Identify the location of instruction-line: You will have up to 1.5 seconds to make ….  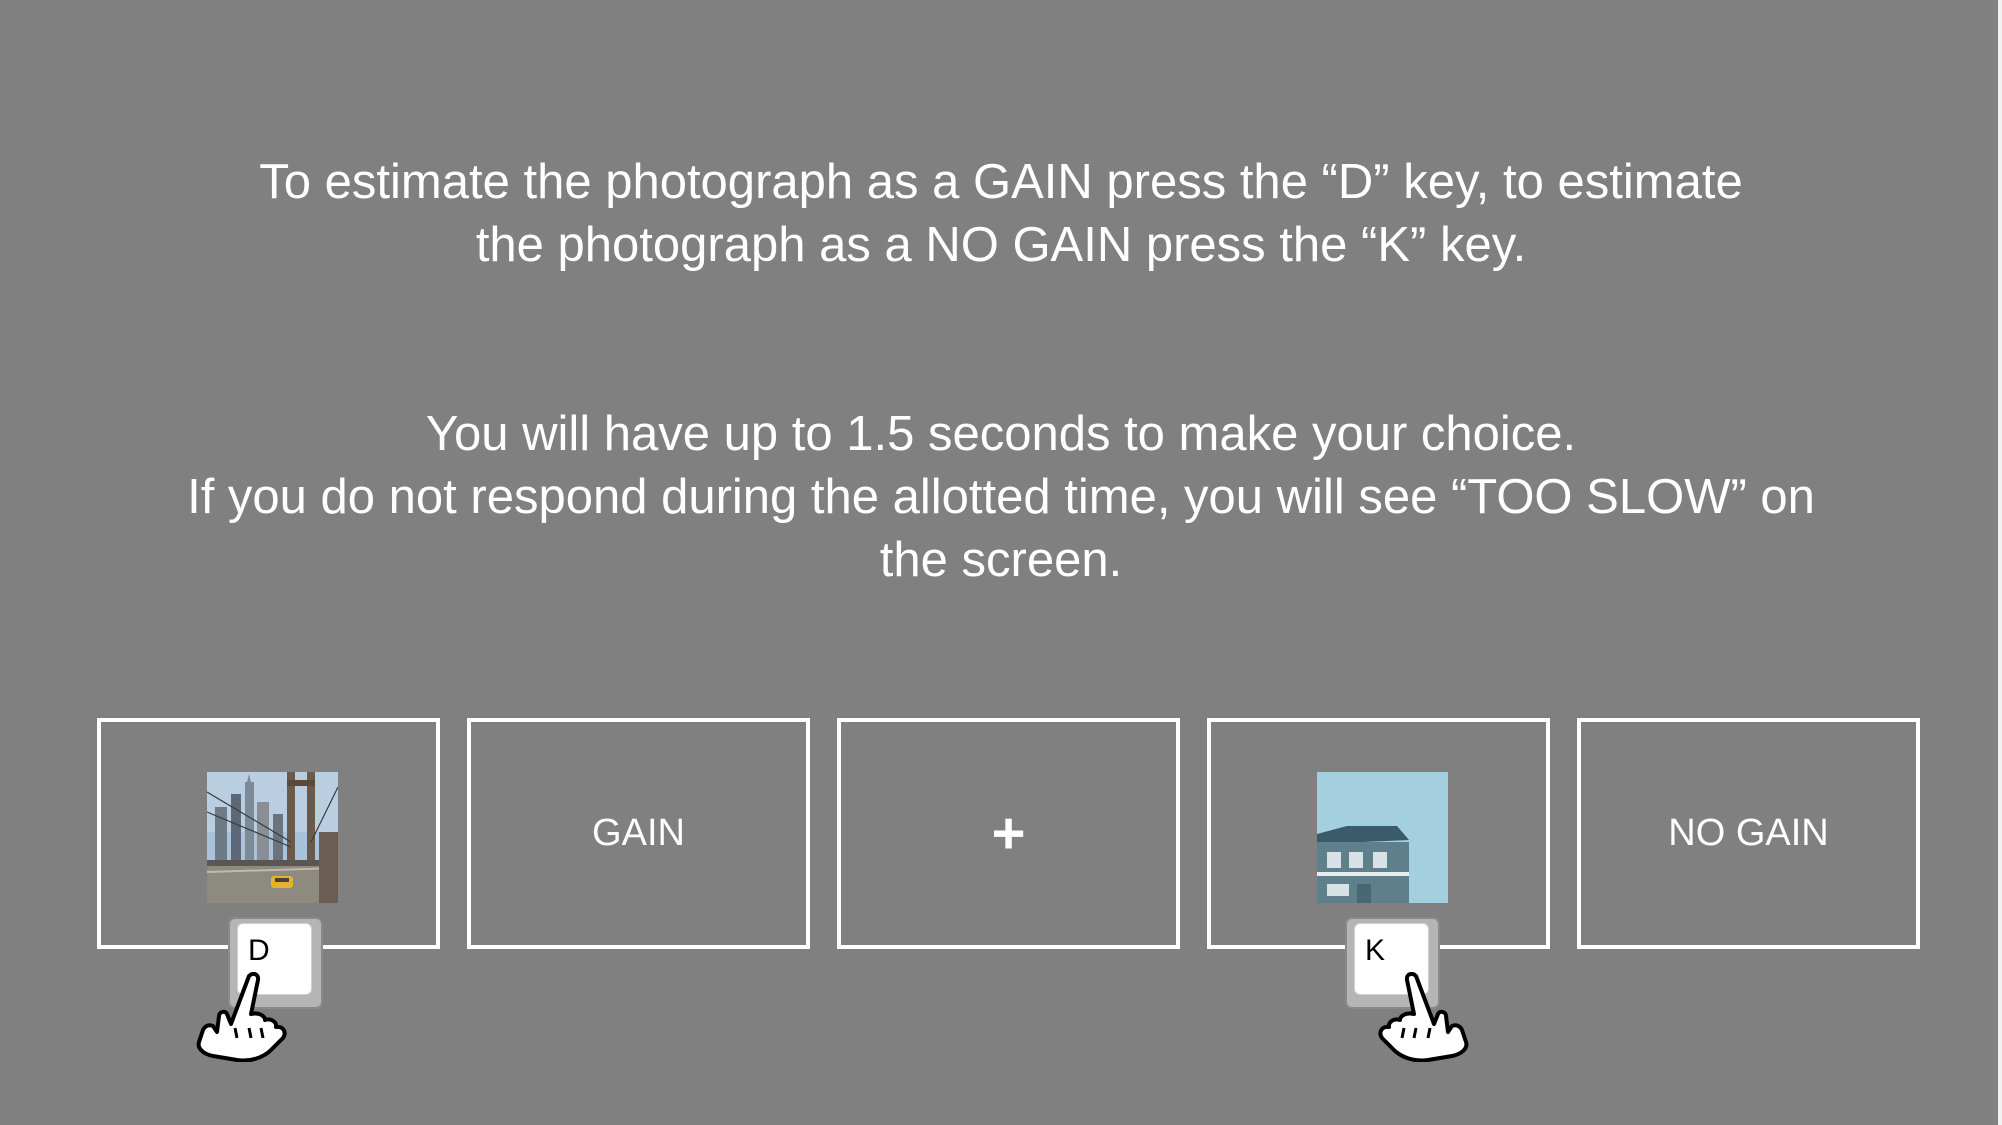
(1001, 434).